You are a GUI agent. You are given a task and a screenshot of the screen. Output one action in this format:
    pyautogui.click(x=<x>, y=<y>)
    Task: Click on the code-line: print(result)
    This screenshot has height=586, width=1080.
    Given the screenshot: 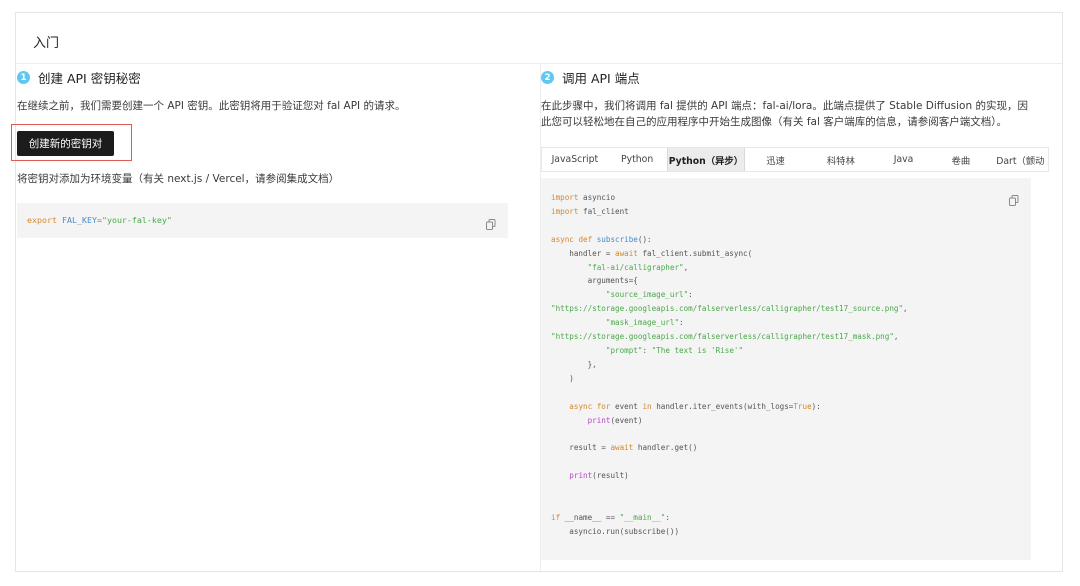 What is the action you would take?
    pyautogui.click(x=599, y=476)
    